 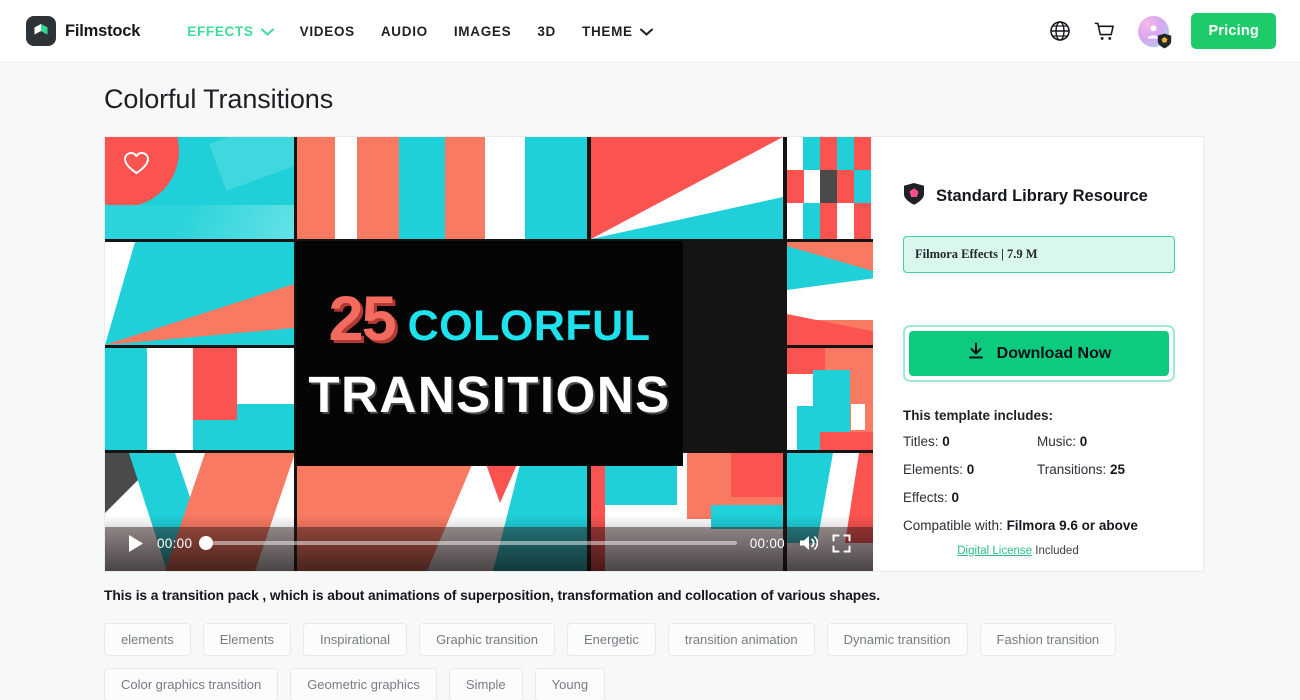 What do you see at coordinates (611, 639) in the screenshot?
I see `tag-item: Energetic` at bounding box center [611, 639].